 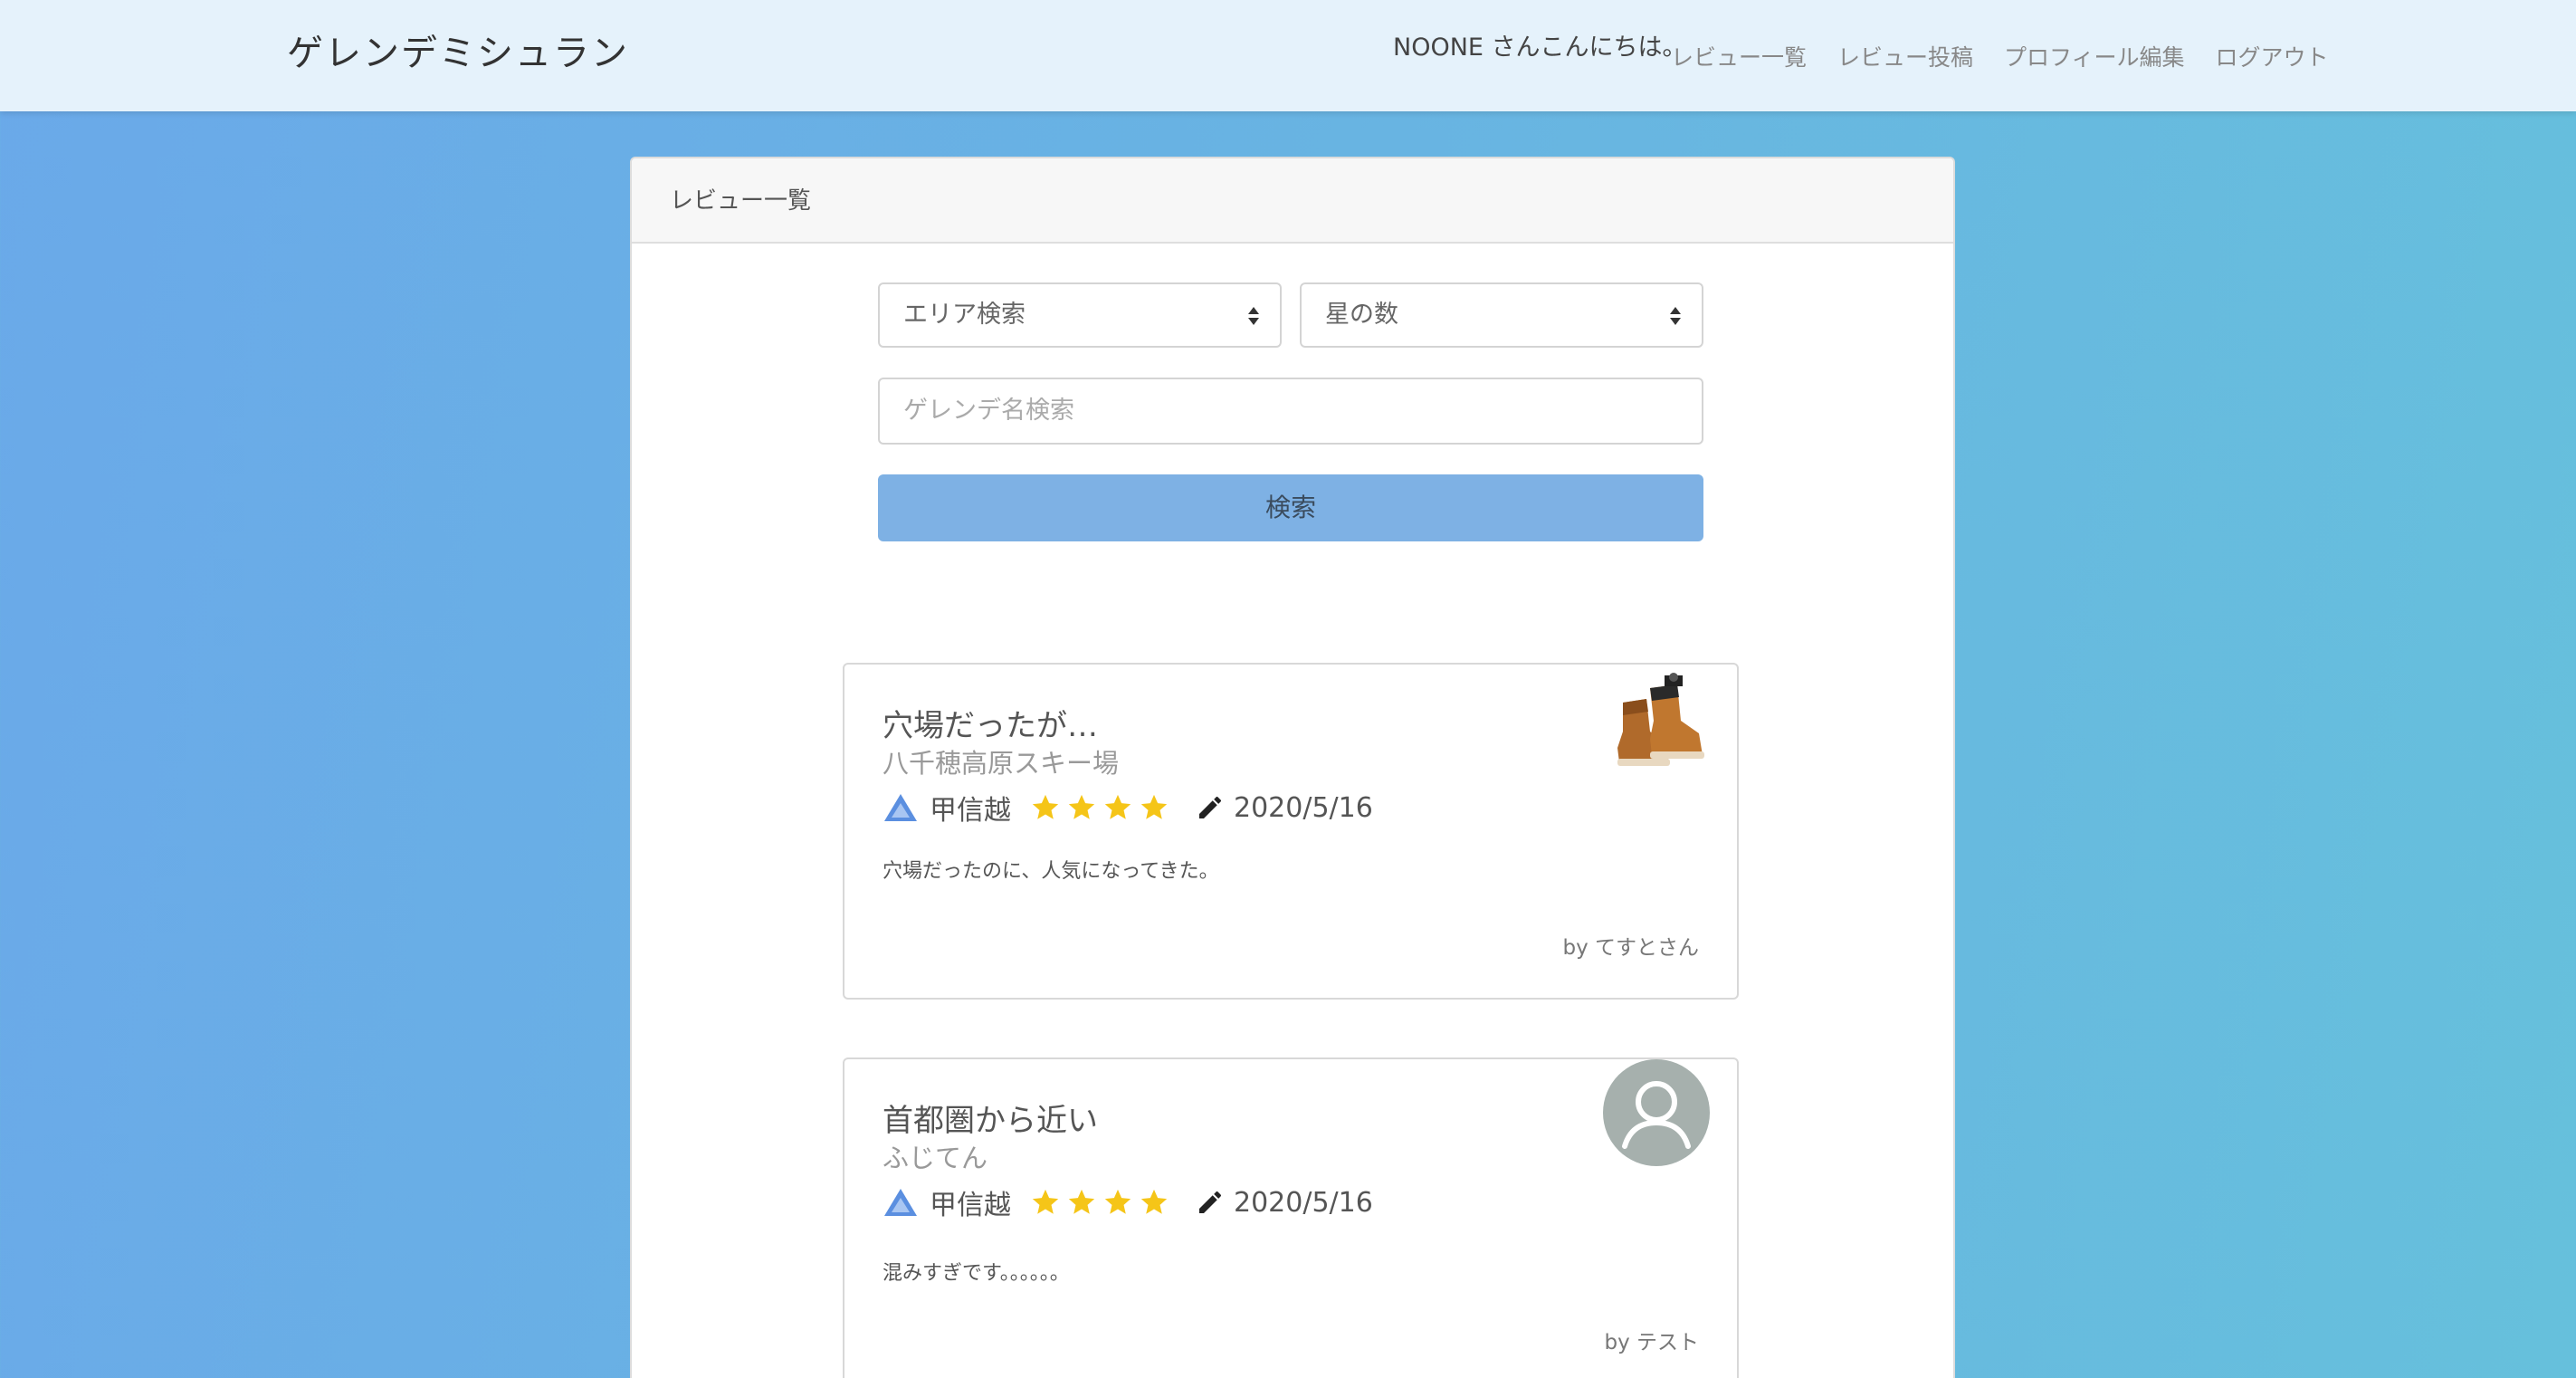 I want to click on resort-name: ふじてん, so click(x=936, y=1158).